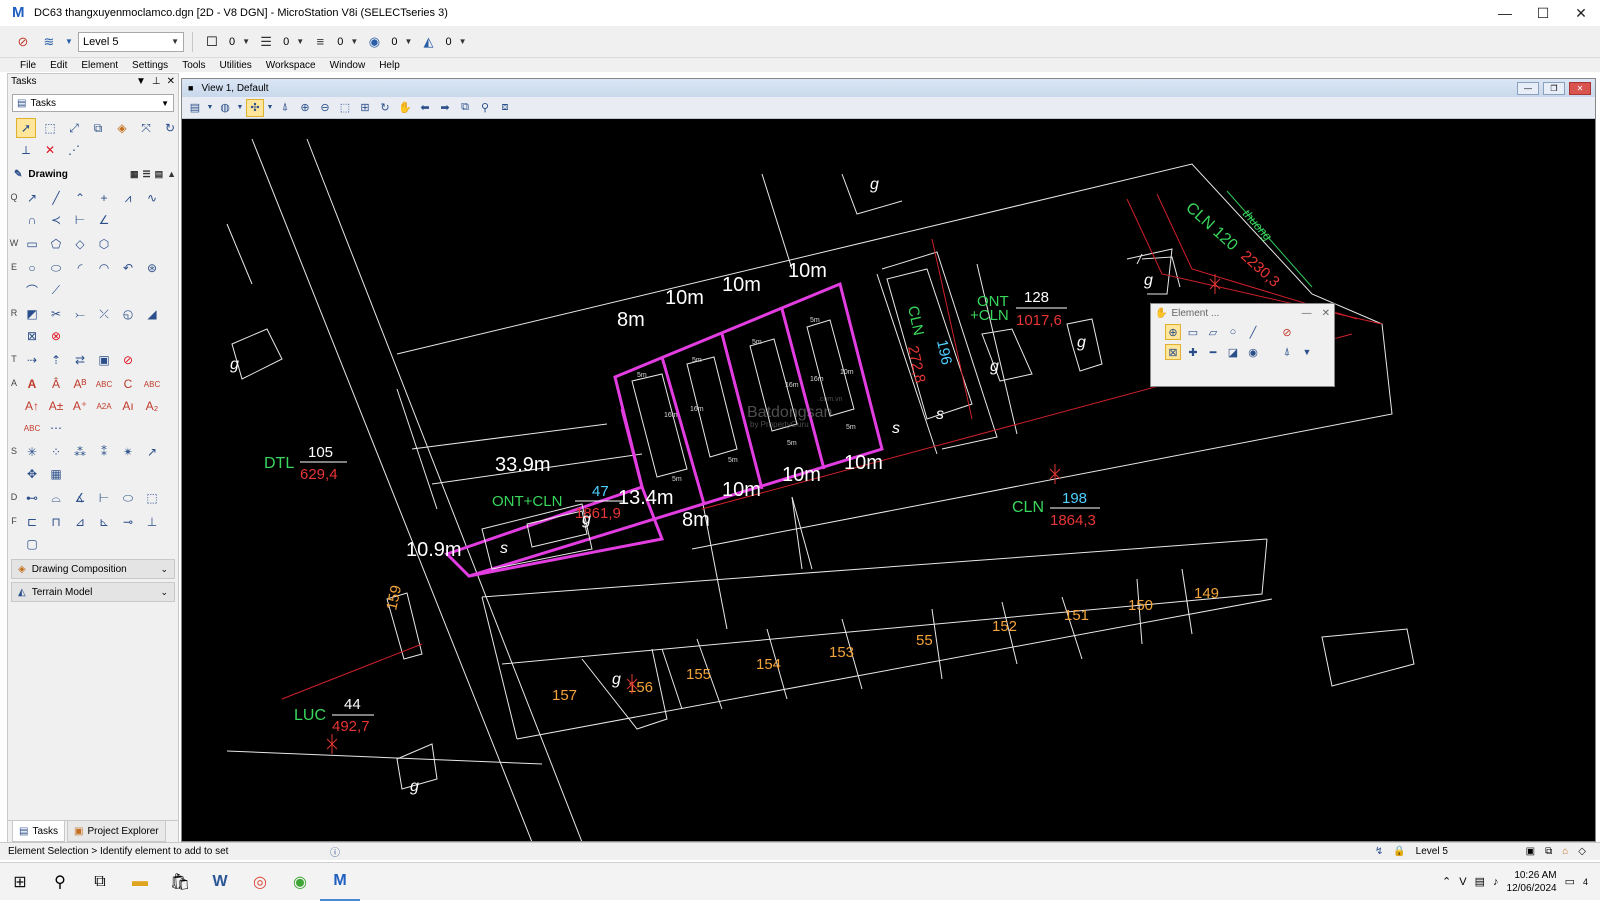 The height and width of the screenshot is (901, 1600). What do you see at coordinates (325, 108) in the screenshot?
I see `zoom-out-icon: ⊖` at bounding box center [325, 108].